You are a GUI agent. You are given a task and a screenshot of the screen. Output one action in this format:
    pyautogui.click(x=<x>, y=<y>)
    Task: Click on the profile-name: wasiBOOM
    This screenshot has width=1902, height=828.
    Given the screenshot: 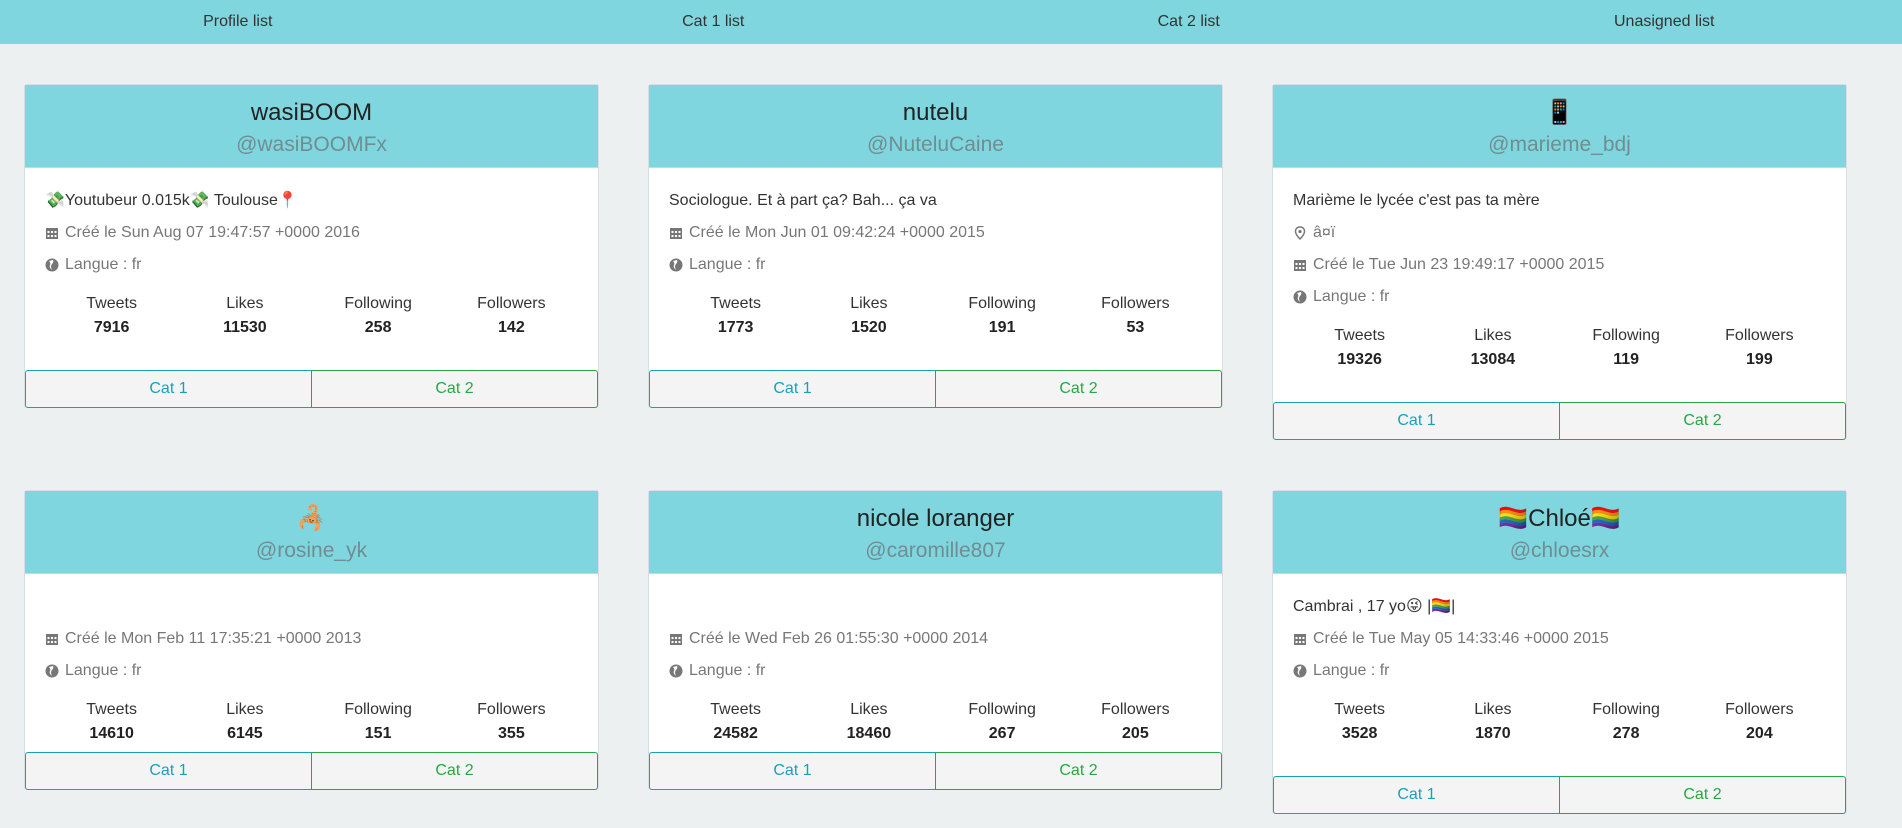 What is the action you would take?
    pyautogui.click(x=311, y=112)
    